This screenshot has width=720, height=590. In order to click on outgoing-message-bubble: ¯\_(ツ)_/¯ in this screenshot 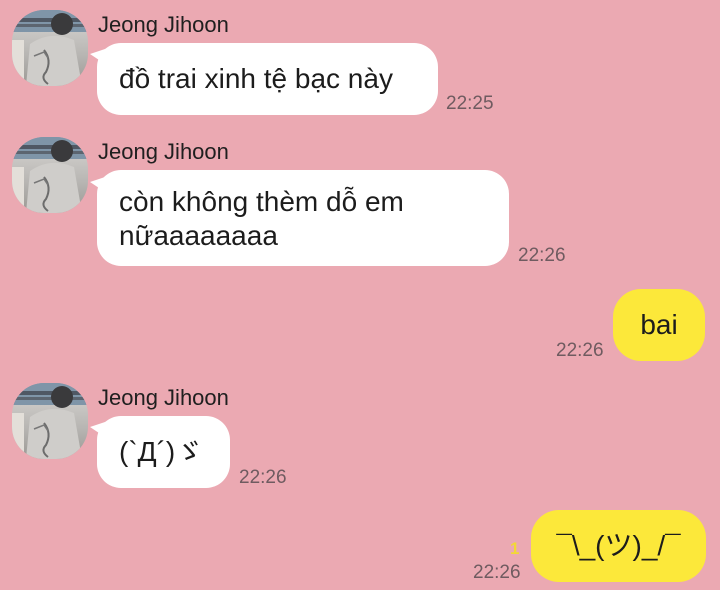, I will do `click(618, 546)`.